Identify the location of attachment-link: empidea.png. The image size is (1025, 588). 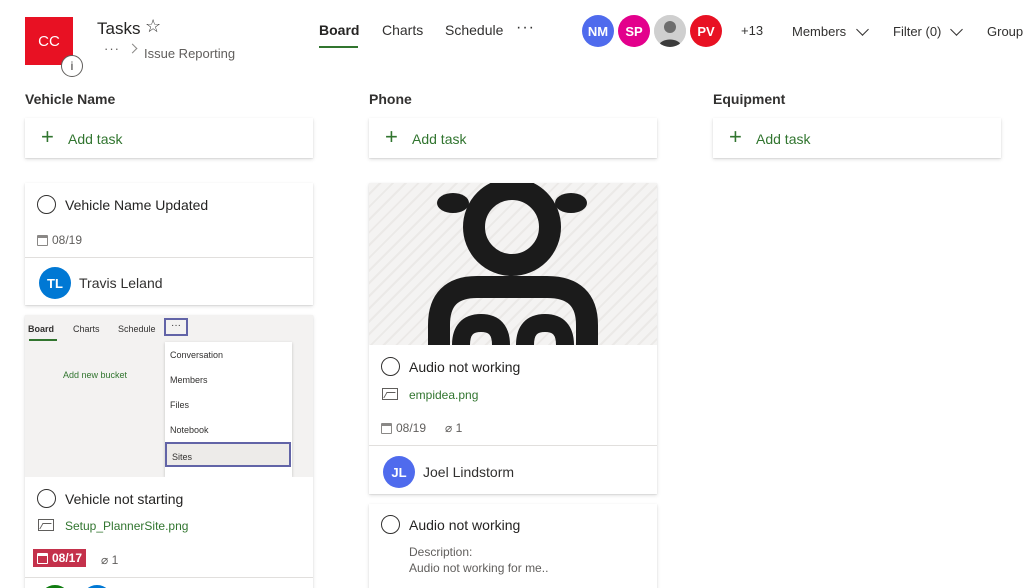
(443, 395).